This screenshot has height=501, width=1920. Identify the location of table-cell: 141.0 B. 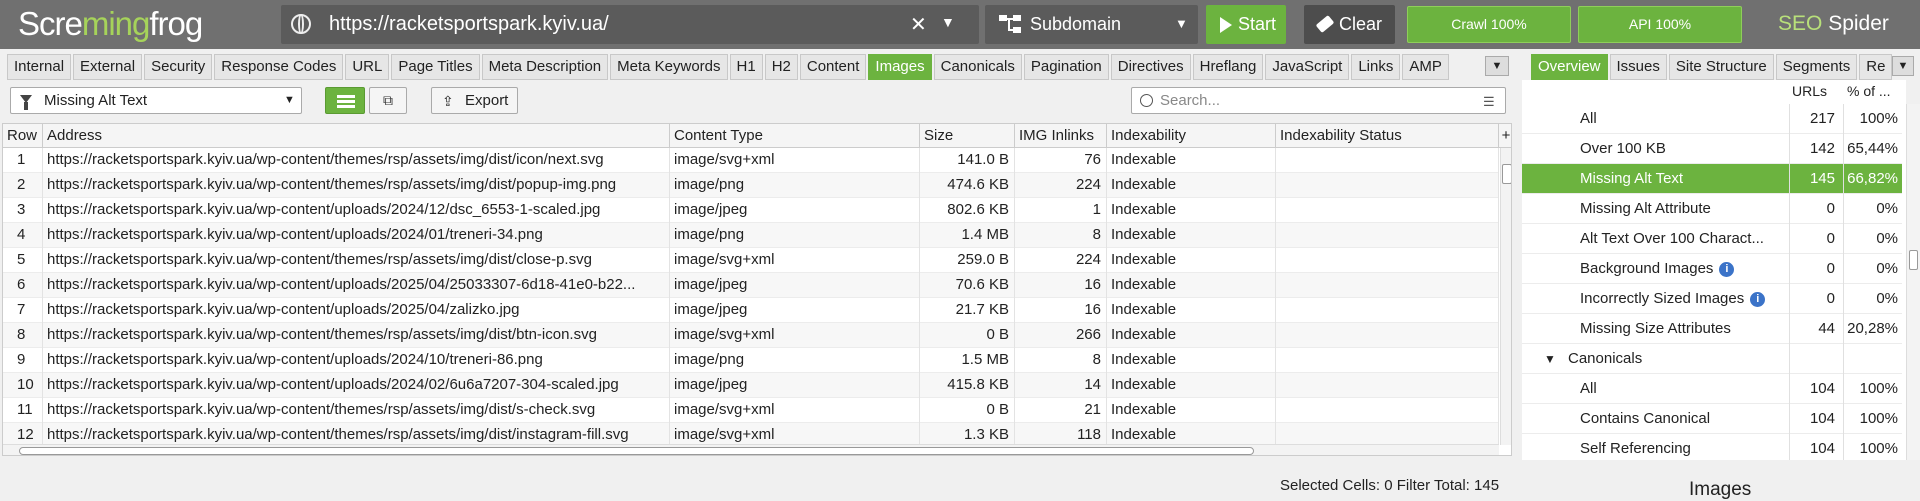
(967, 160).